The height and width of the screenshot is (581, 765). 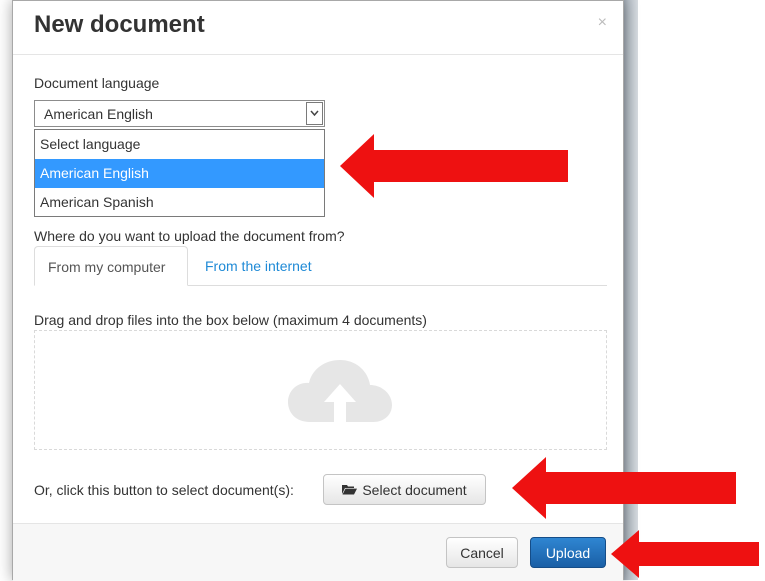 I want to click on close-icon: ×, so click(x=602, y=23).